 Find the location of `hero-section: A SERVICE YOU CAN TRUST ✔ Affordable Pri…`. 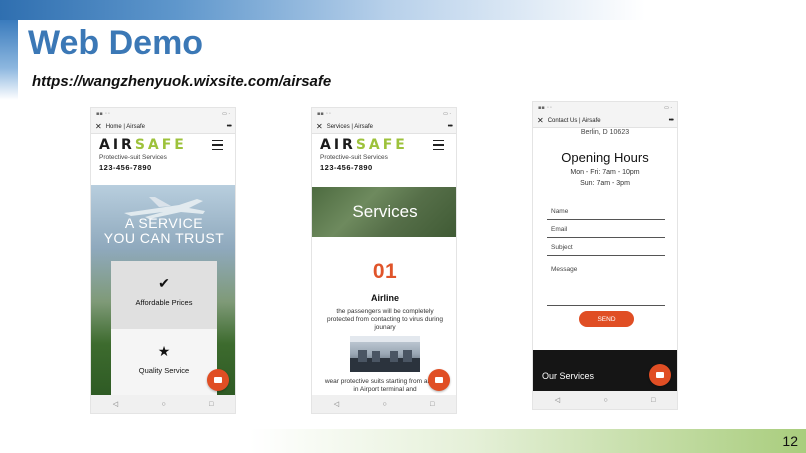

hero-section: A SERVICE YOU CAN TRUST ✔ Affordable Pri… is located at coordinates (163, 291).